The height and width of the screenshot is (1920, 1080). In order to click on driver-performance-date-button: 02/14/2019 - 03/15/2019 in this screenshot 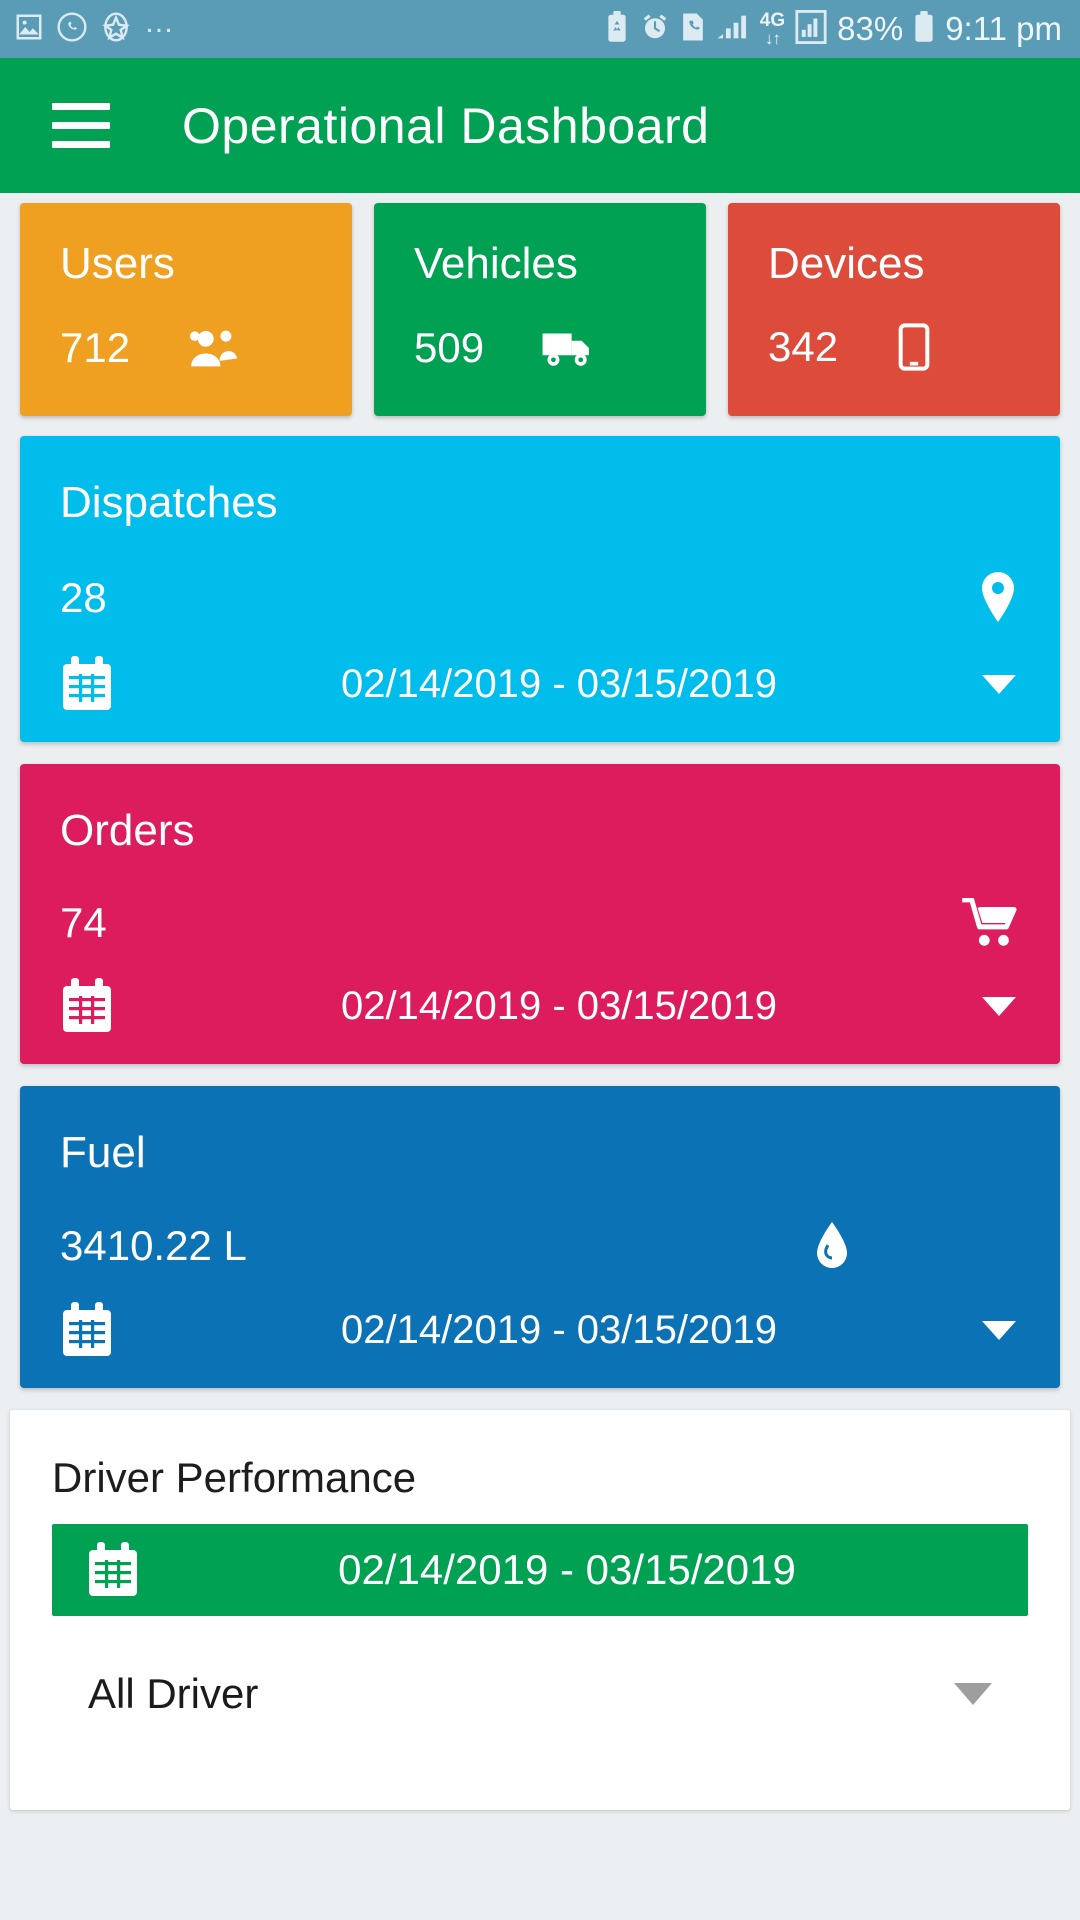, I will do `click(540, 1570)`.